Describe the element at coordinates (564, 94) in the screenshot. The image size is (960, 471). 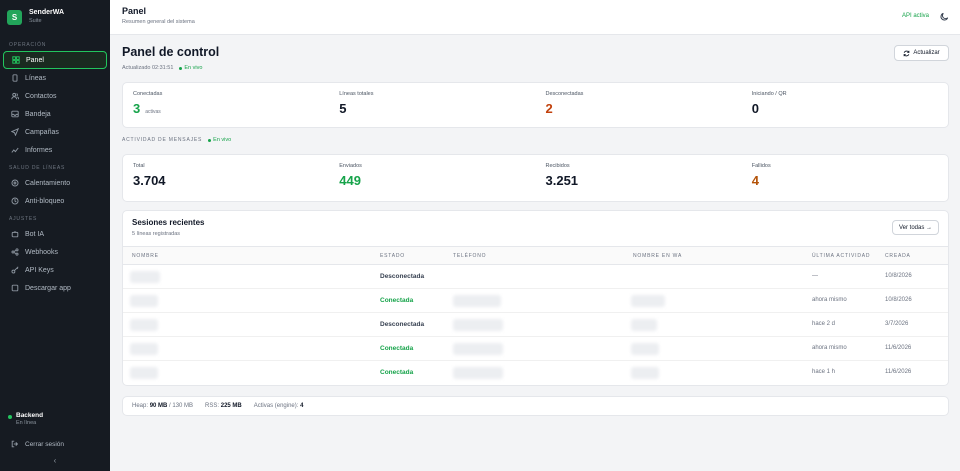
I see `stat-label: Desconectadas` at that location.